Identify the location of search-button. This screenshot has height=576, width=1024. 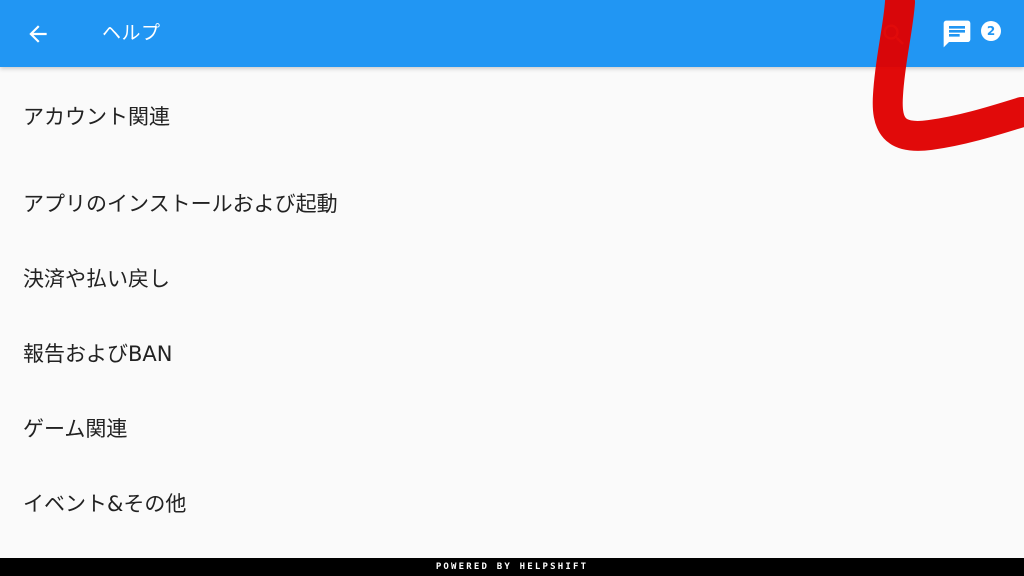
(894, 35).